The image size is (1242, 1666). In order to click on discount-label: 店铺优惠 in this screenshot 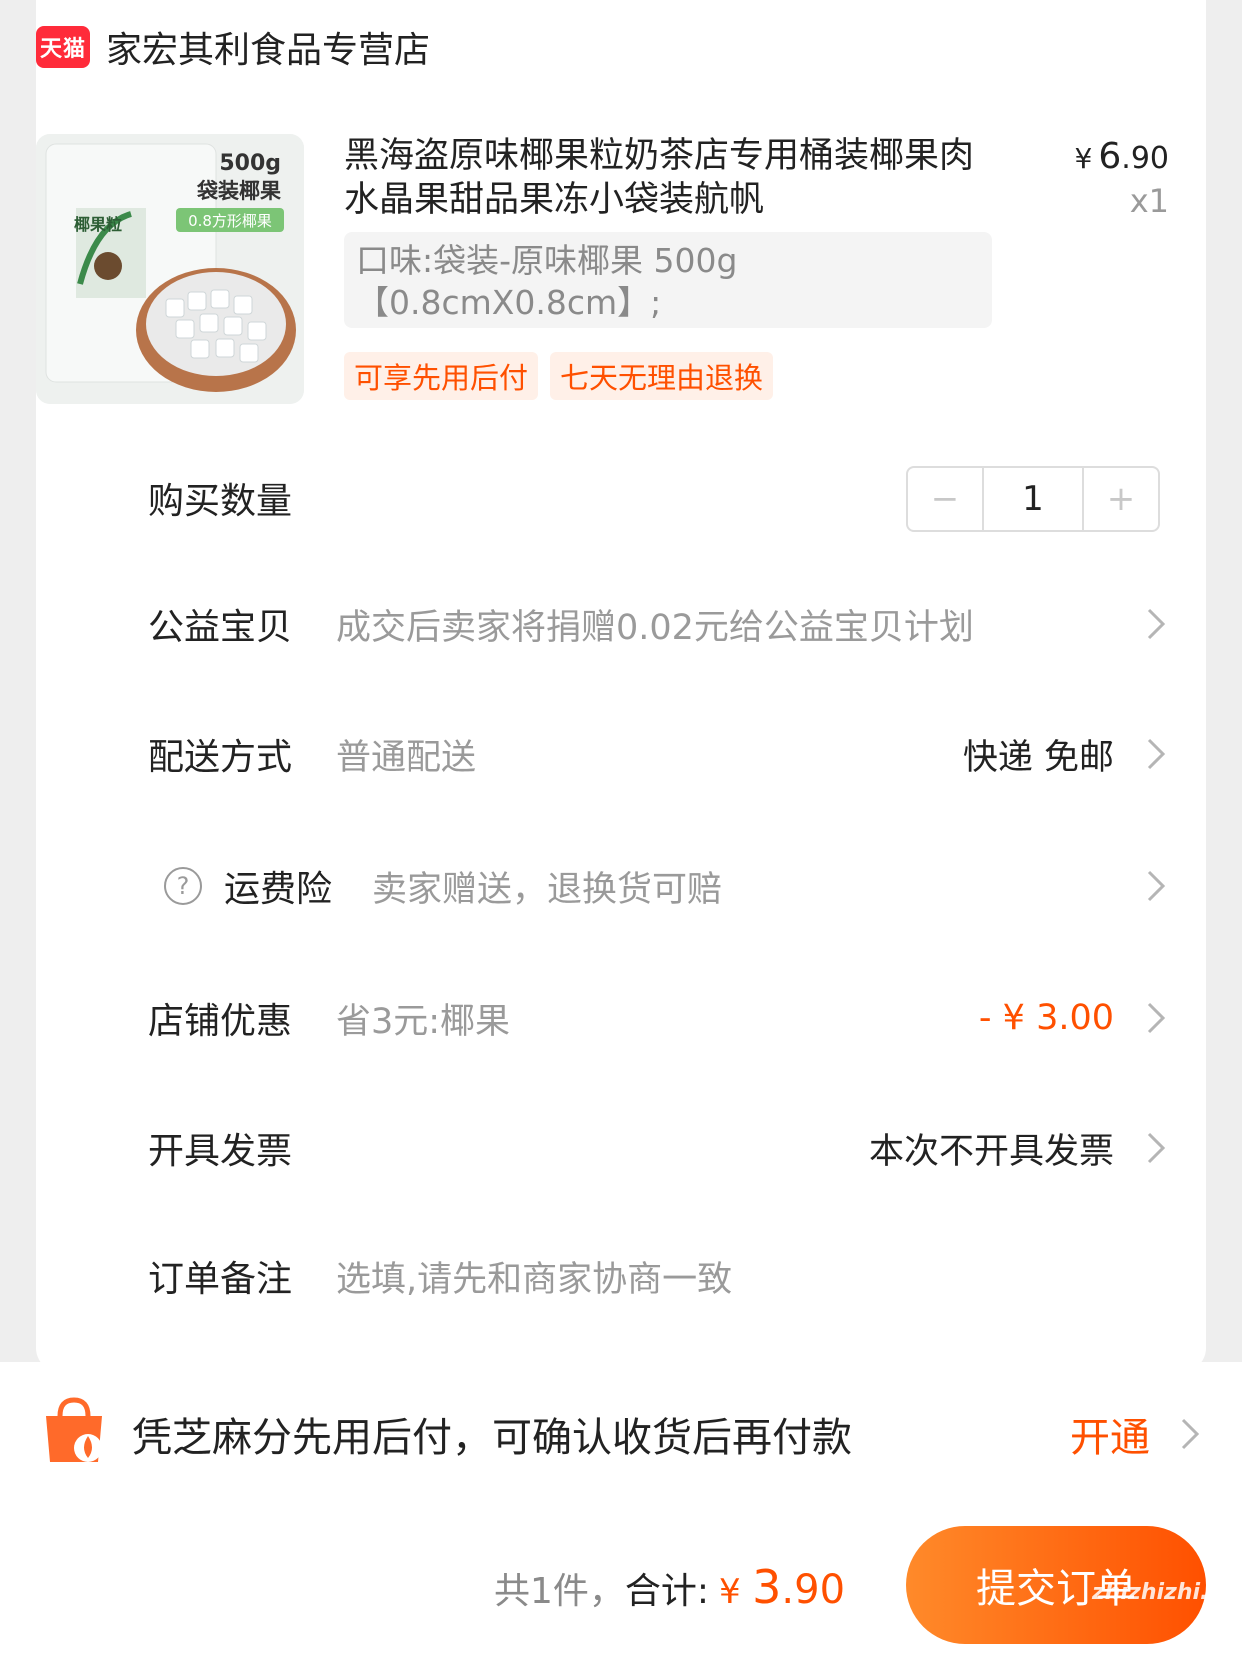, I will do `click(220, 1021)`.